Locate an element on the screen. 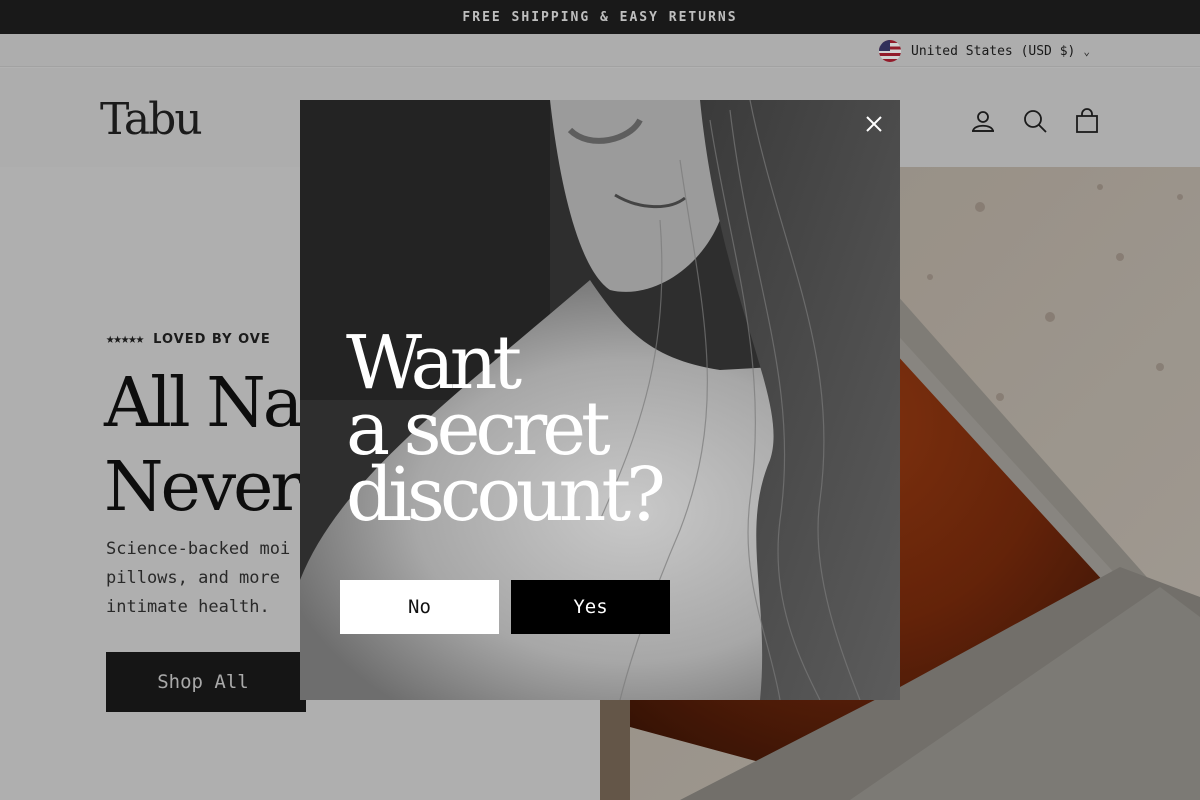 The height and width of the screenshot is (800, 1200). popup-headline: Want a secret discount? is located at coordinates (506, 429).